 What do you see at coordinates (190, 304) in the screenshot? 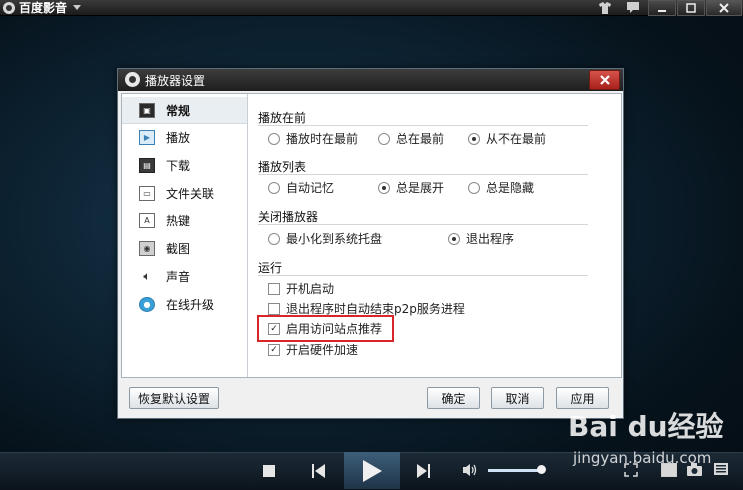
I see `nav-label: 在线升级` at bounding box center [190, 304].